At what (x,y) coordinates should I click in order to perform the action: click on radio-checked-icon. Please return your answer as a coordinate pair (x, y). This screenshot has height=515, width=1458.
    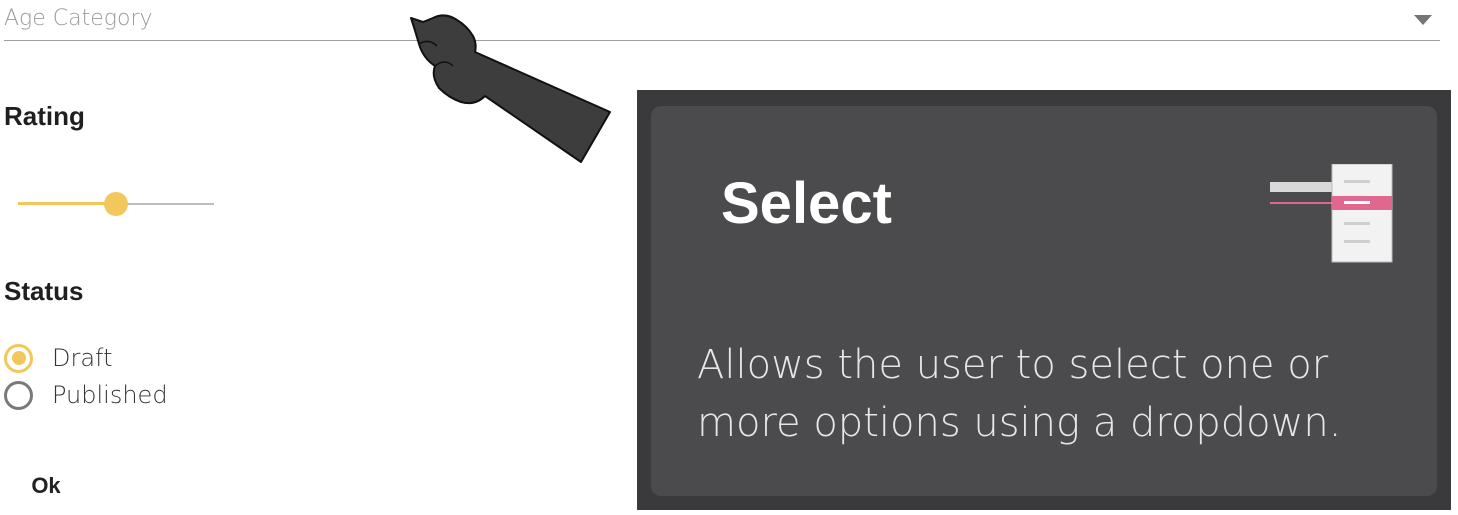
    Looking at the image, I should click on (18, 358).